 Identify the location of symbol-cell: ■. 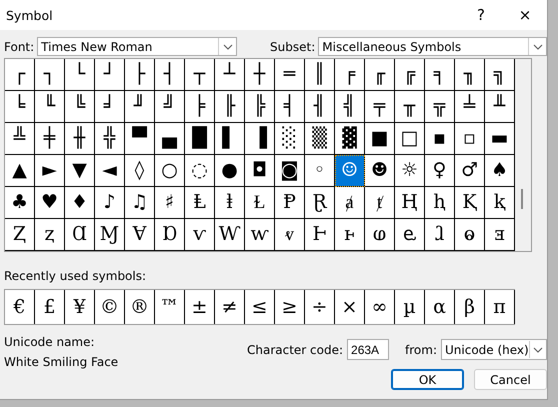
(380, 139).